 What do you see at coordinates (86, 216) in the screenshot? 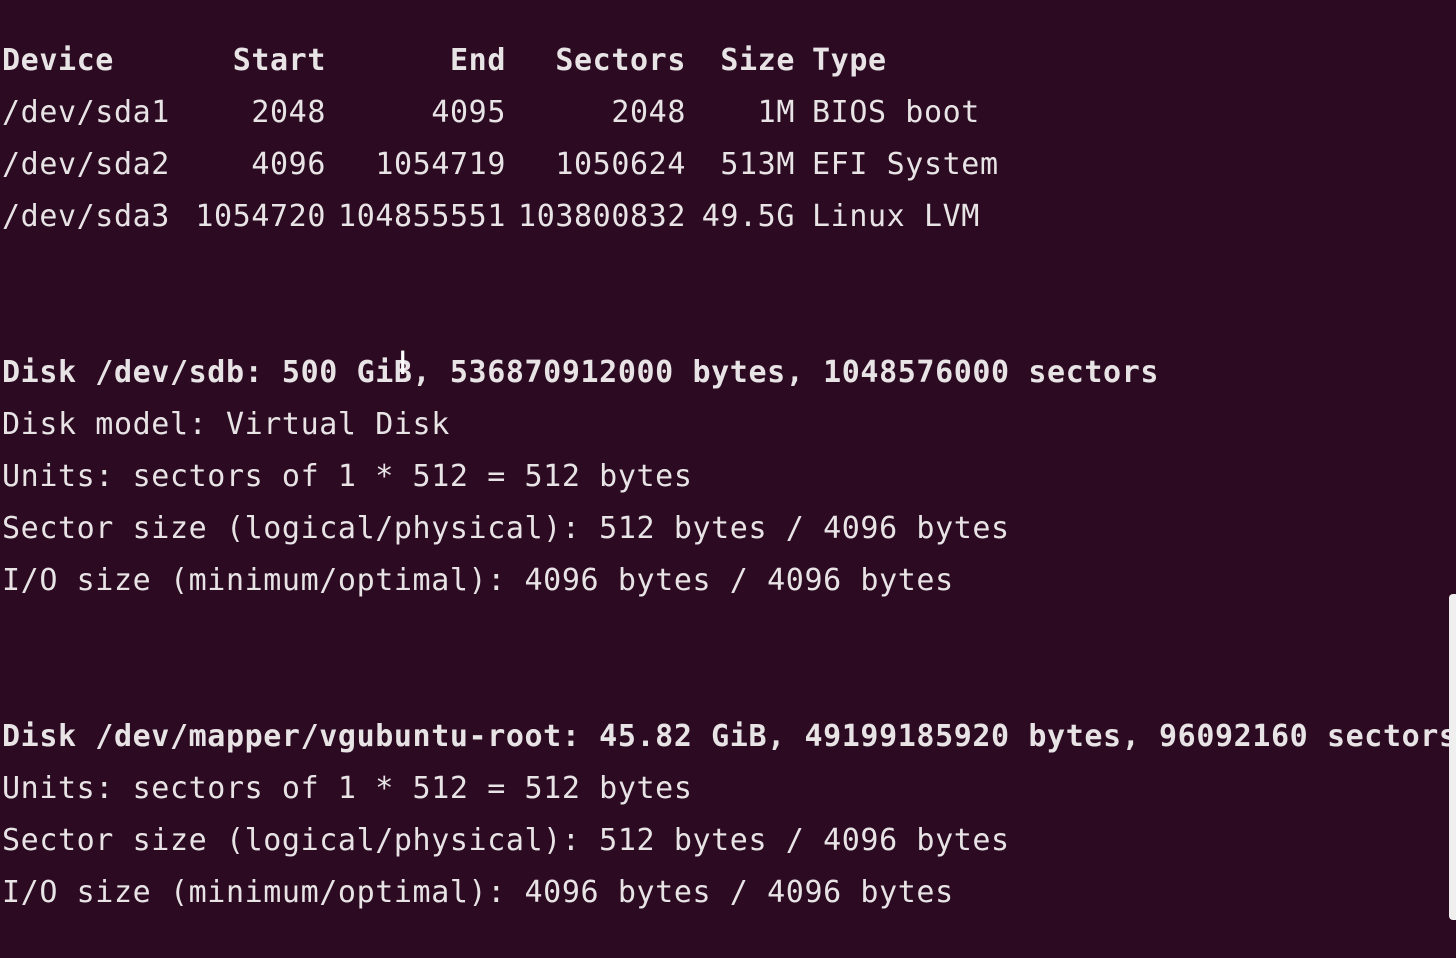
I see `cell-device: /dev/sda3` at bounding box center [86, 216].